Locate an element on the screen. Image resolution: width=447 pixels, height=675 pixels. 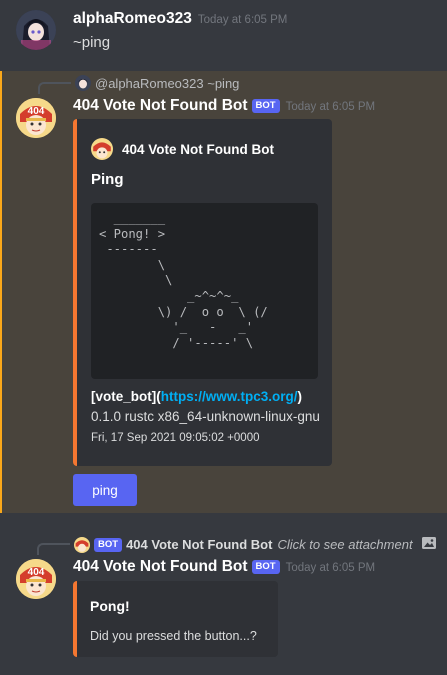
embed-link: https://www.tpc3.org/ is located at coordinates (229, 396).